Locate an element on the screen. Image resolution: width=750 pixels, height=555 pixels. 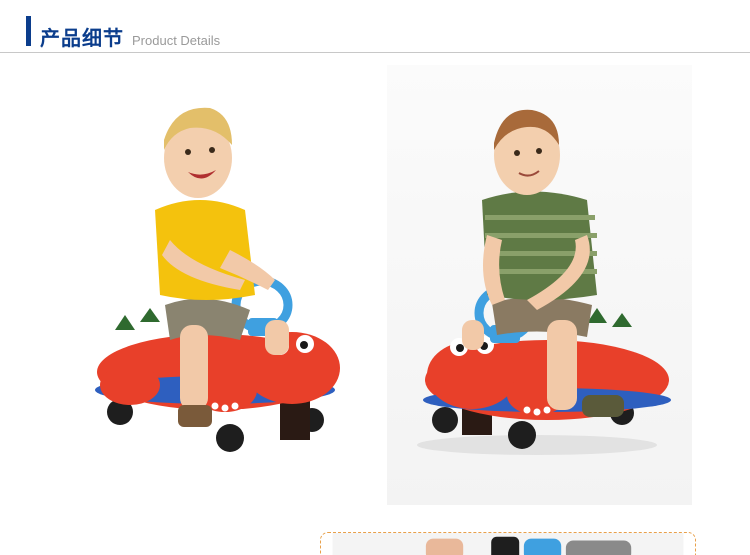
product-detail-crop-image is located at coordinates (508, 544).